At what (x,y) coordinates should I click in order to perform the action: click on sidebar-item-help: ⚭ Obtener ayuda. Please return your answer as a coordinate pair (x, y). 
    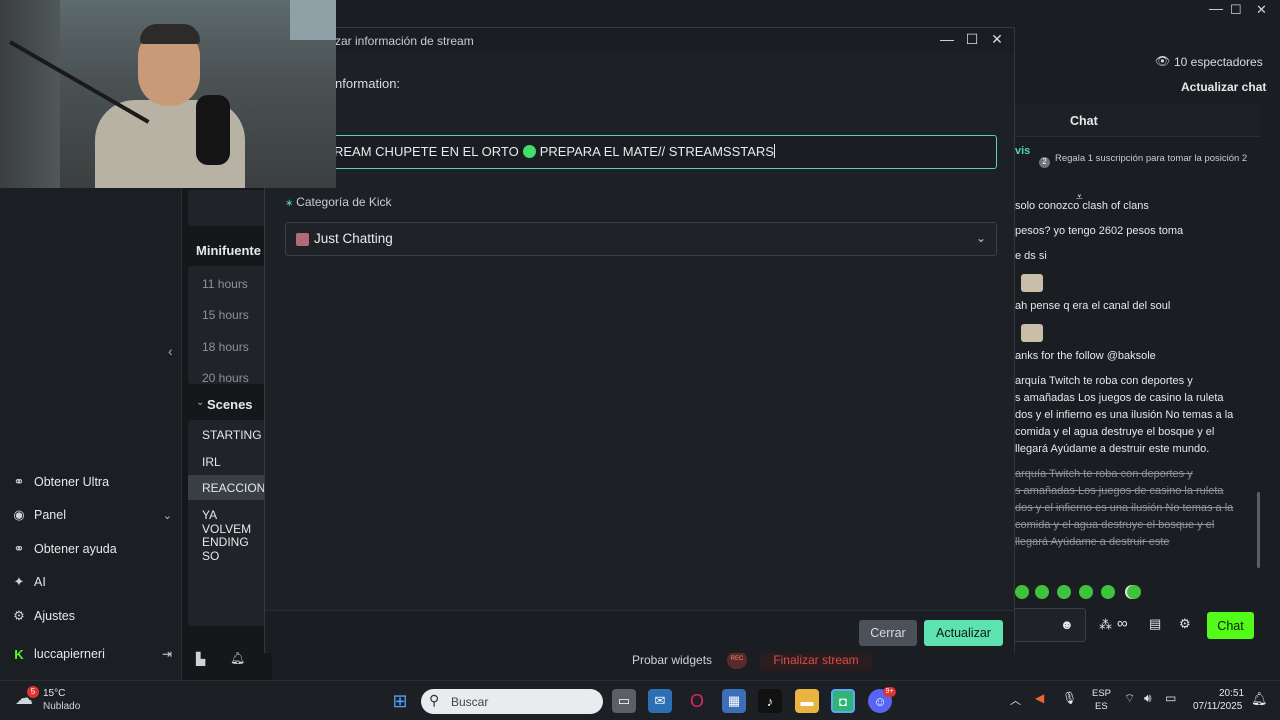
    Looking at the image, I should click on (64, 548).